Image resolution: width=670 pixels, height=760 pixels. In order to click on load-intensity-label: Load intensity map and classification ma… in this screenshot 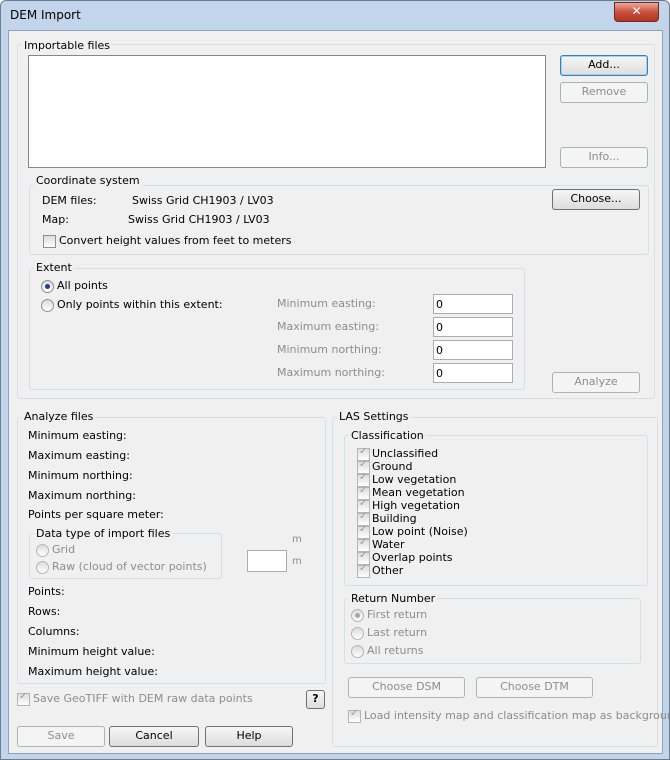, I will do `click(517, 715)`.